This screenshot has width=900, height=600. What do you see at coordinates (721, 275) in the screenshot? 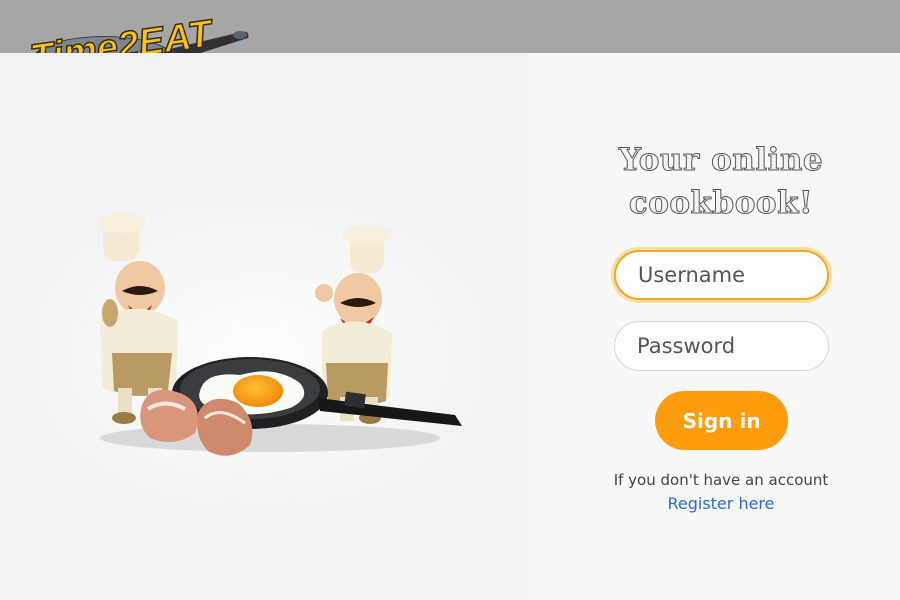
I see `username-input` at bounding box center [721, 275].